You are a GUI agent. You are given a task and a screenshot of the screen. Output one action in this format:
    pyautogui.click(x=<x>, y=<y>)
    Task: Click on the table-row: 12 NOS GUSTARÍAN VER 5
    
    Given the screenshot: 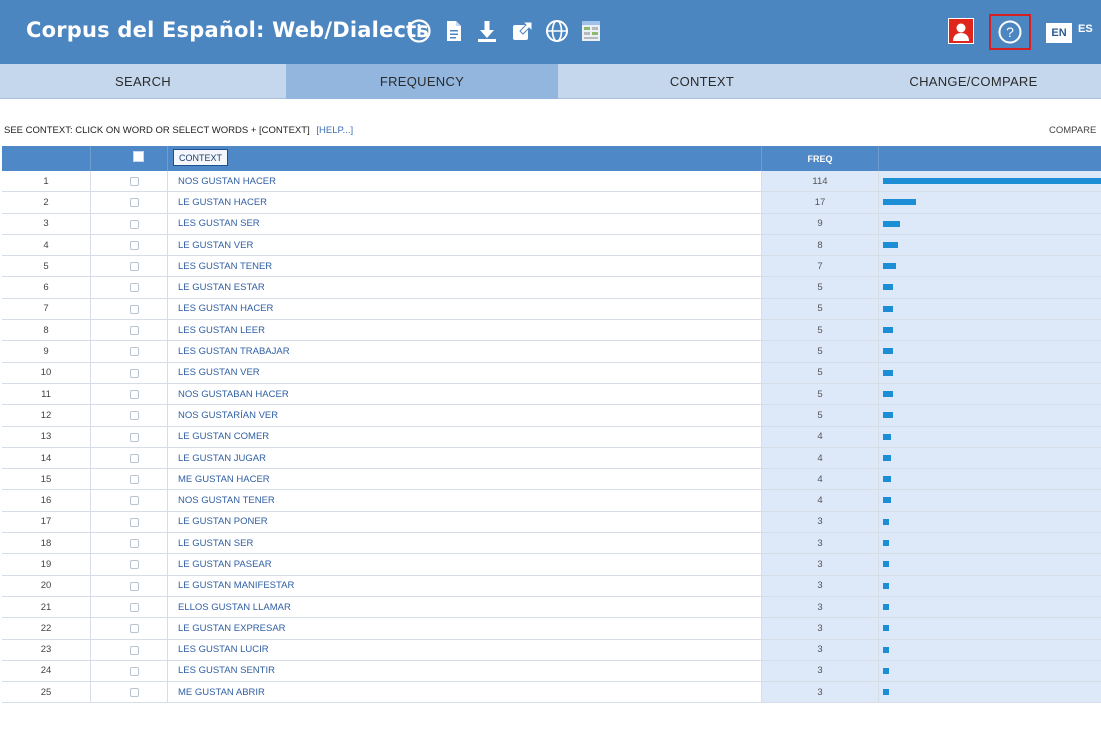 What is the action you would take?
    pyautogui.click(x=551, y=416)
    